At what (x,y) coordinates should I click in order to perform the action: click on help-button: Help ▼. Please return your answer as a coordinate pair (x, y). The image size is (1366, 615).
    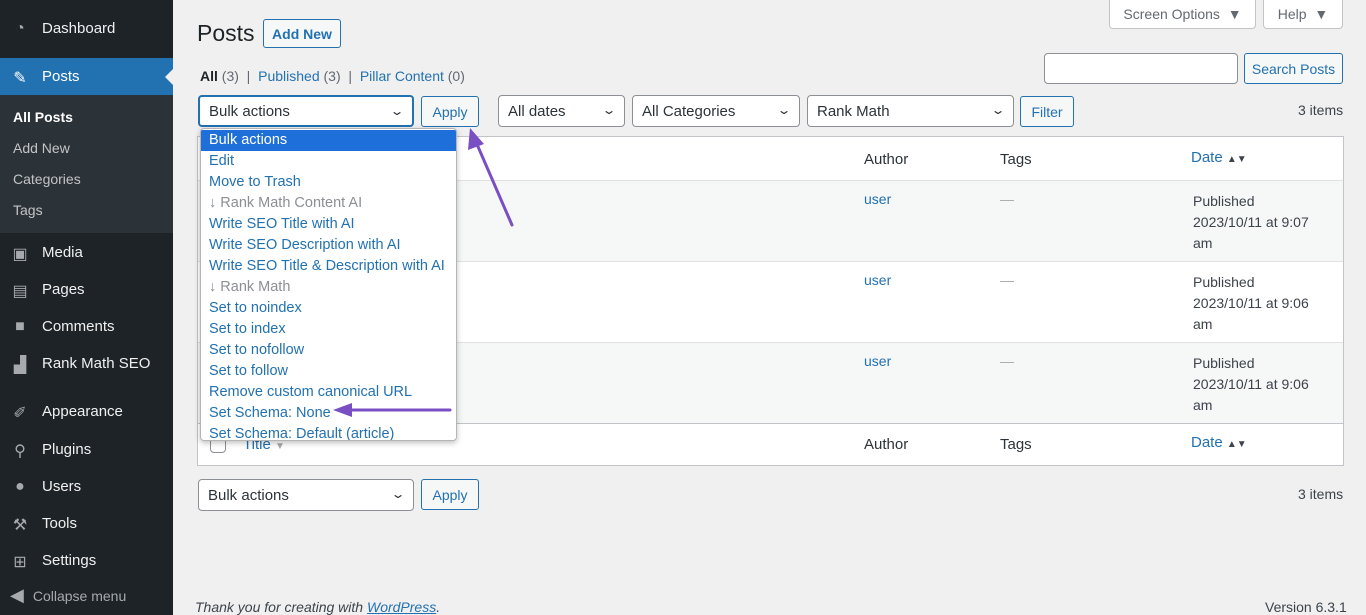
    Looking at the image, I should click on (1303, 14).